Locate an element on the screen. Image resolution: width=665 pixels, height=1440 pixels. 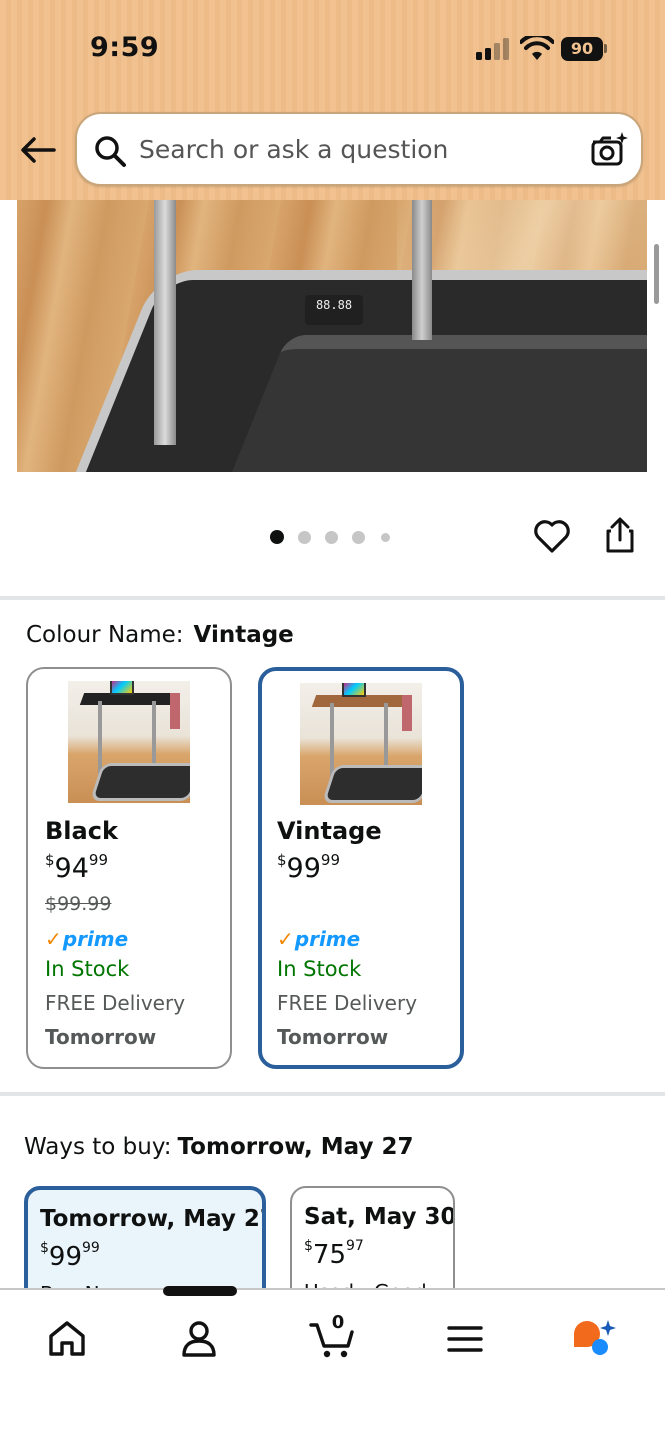
colour-name-label: Colour Name: is located at coordinates (105, 635).